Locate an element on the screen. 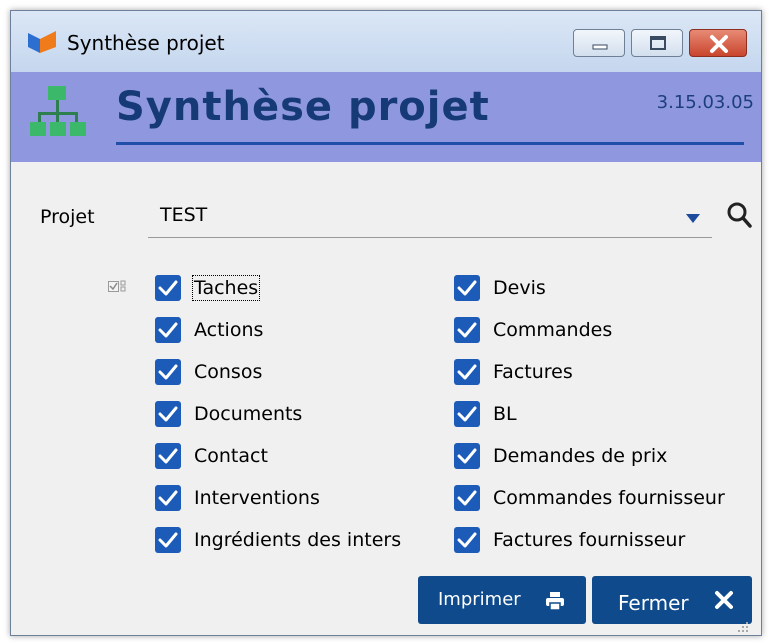  page-title: Synthèse projet is located at coordinates (303, 107).